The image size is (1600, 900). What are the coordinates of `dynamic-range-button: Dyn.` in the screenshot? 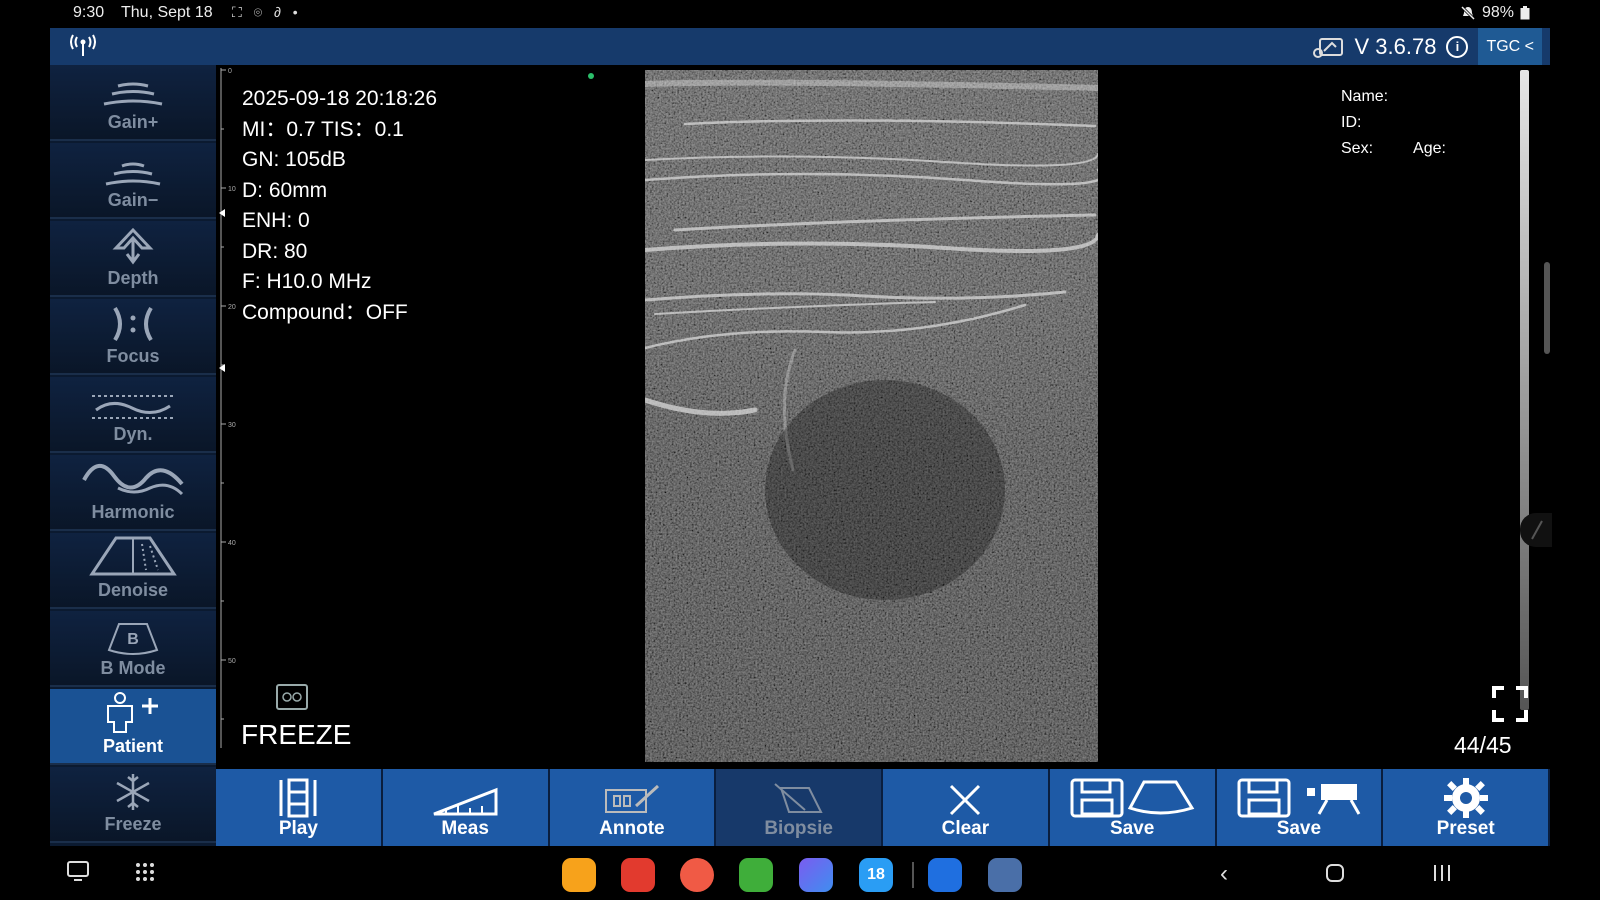 It's located at (133, 415).